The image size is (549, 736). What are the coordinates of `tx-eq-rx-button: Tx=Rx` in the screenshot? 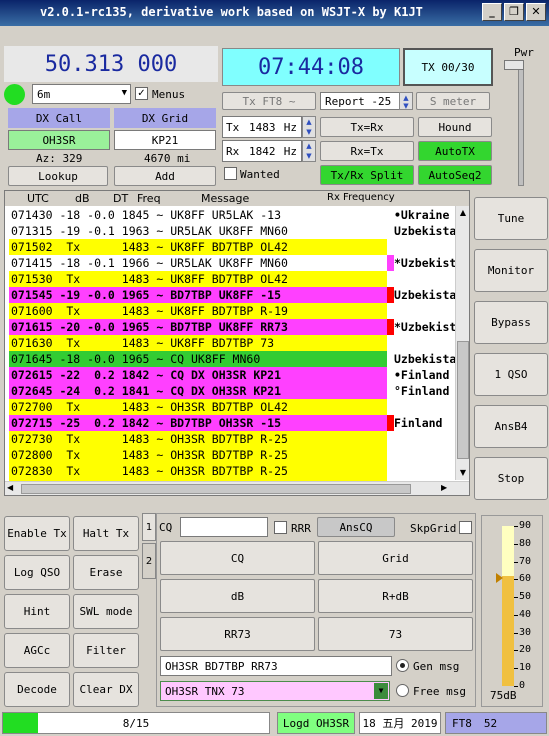 It's located at (367, 127).